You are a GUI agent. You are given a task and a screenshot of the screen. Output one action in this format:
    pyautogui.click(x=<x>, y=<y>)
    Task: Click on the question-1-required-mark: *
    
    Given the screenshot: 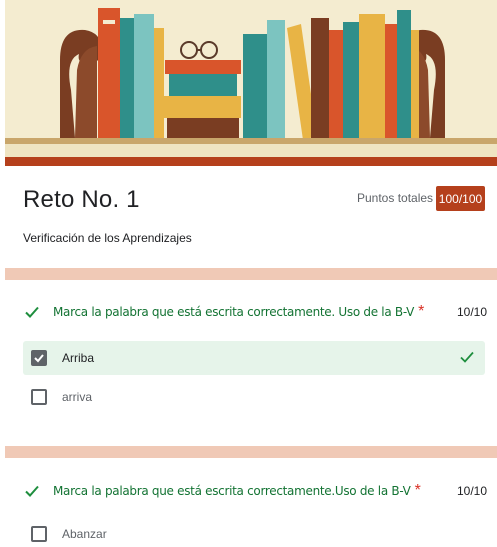 What is the action you would take?
    pyautogui.click(x=421, y=311)
    